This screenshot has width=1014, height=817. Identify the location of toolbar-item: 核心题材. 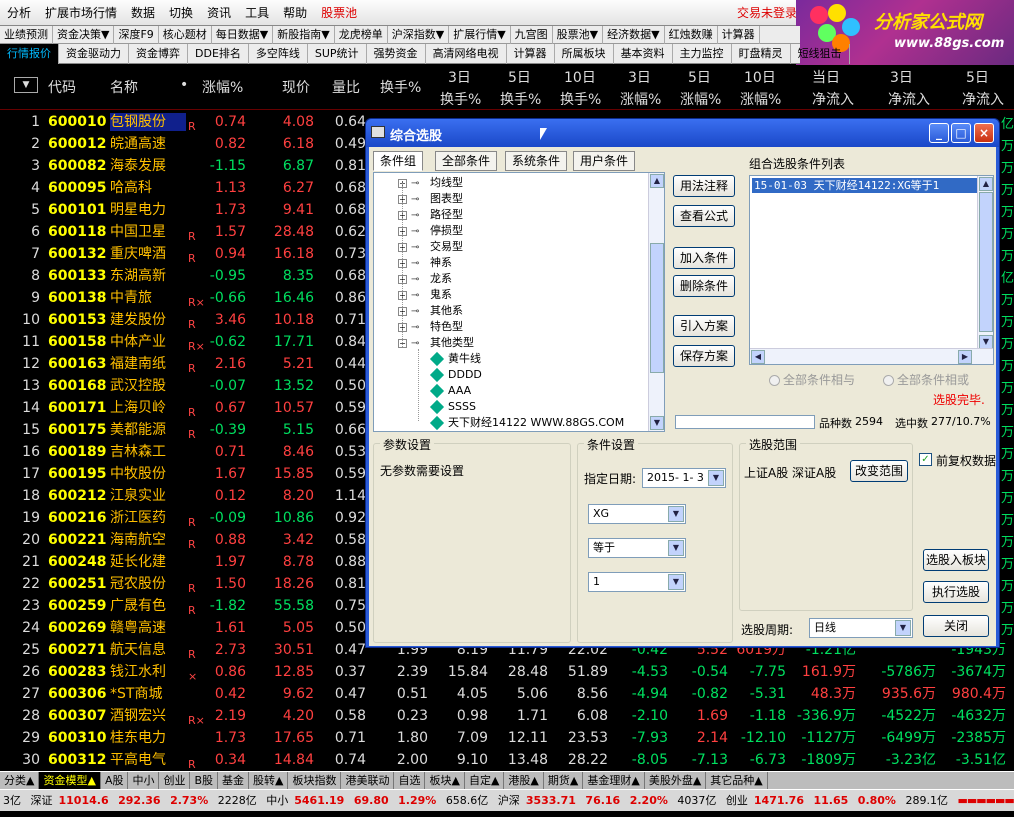
(185, 35).